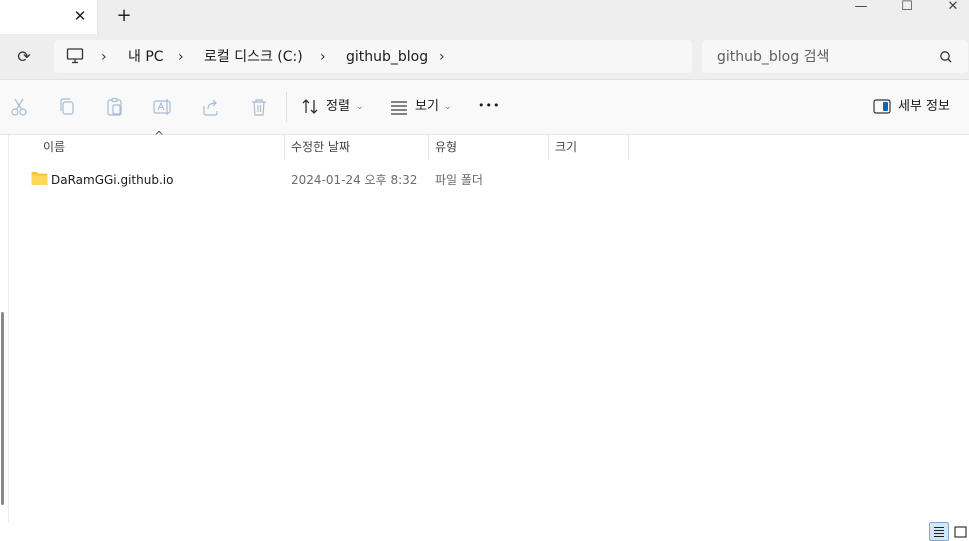  What do you see at coordinates (448, 107) in the screenshot?
I see `view-chevron-down-icon: ⌄` at bounding box center [448, 107].